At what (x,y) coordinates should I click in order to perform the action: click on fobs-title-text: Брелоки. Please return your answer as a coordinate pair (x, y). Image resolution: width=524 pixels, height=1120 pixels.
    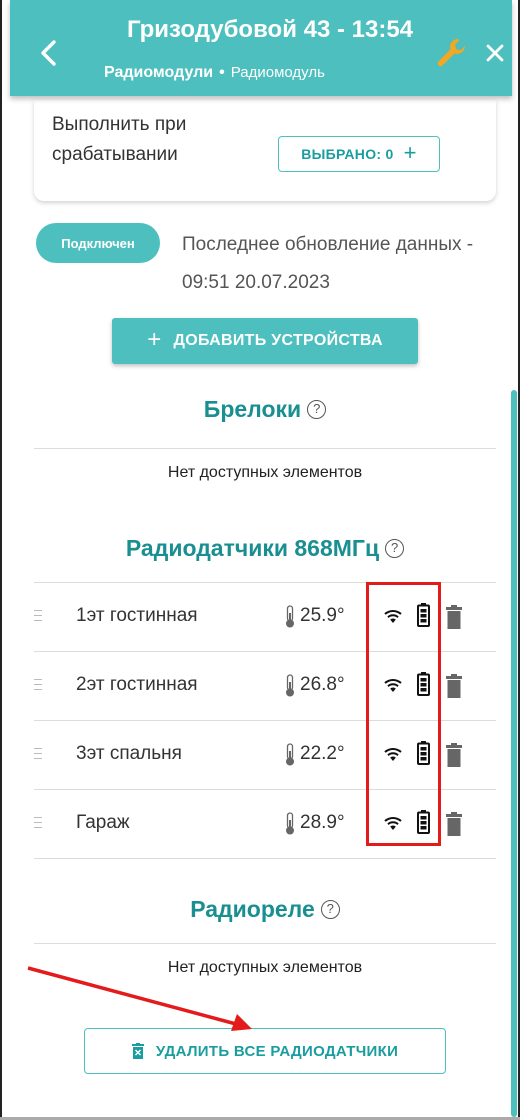
    Looking at the image, I should click on (252, 409).